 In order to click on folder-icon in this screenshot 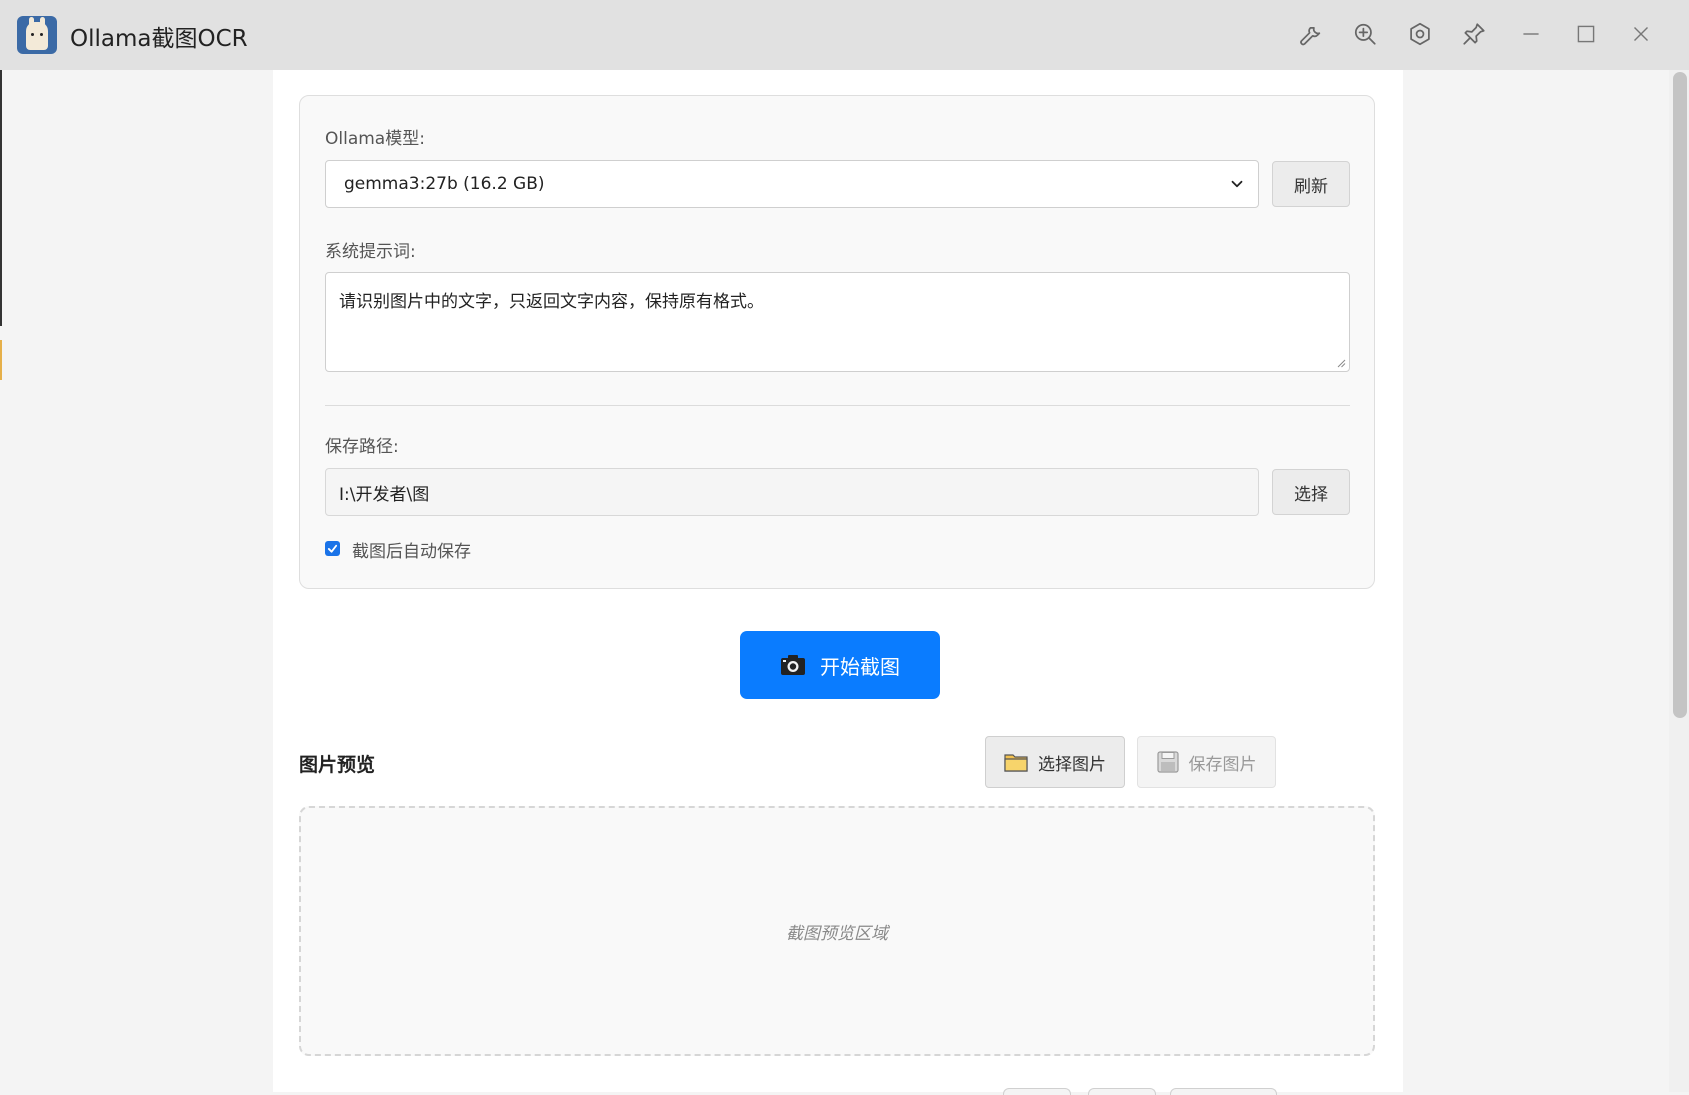, I will do `click(1016, 763)`.